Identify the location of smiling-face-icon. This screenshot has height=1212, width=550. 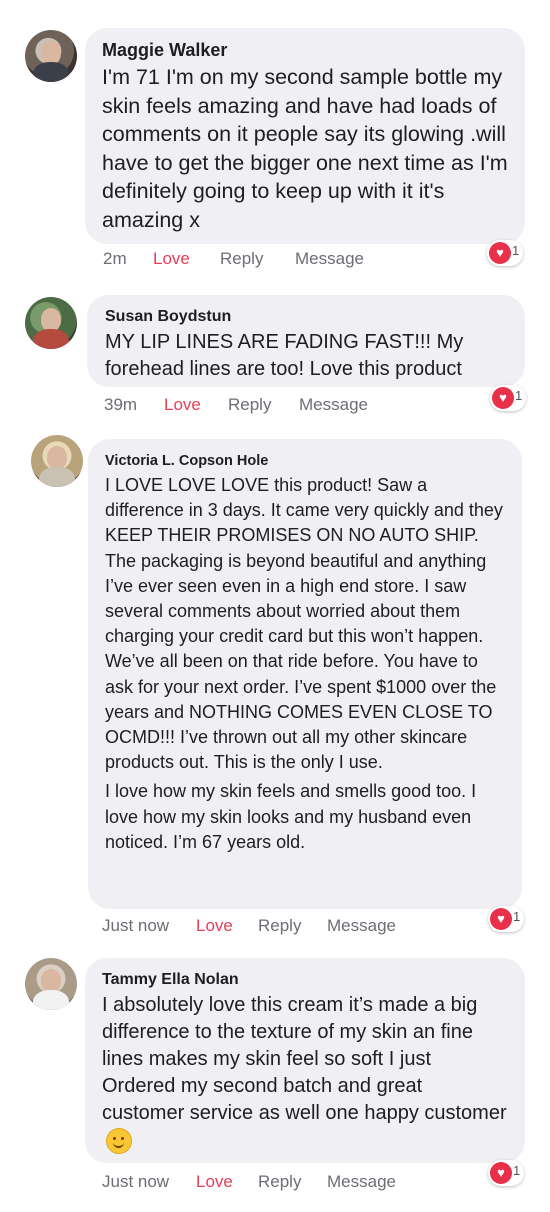
(119, 1140).